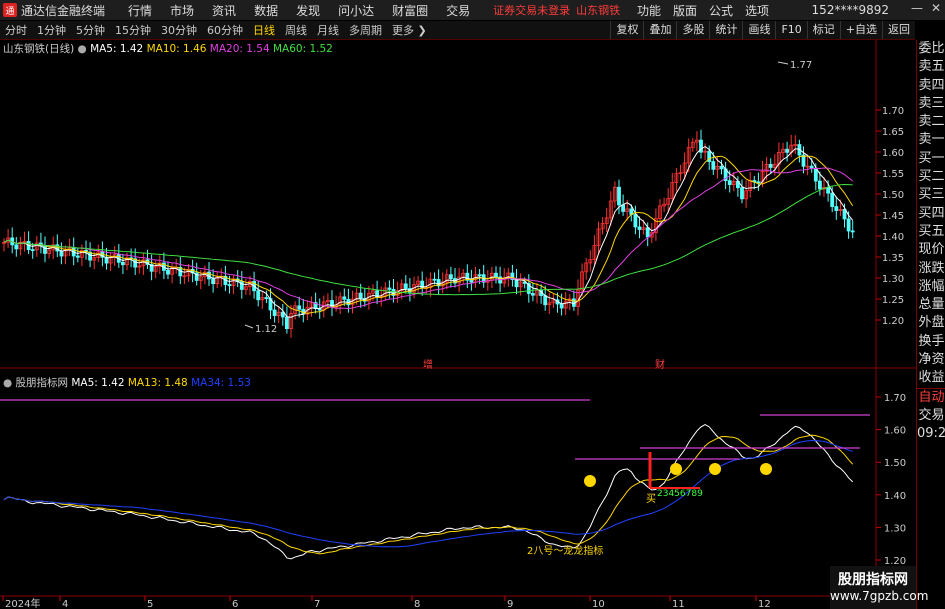 The image size is (945, 609). I want to click on period-tab: 1分钟, so click(51, 30).